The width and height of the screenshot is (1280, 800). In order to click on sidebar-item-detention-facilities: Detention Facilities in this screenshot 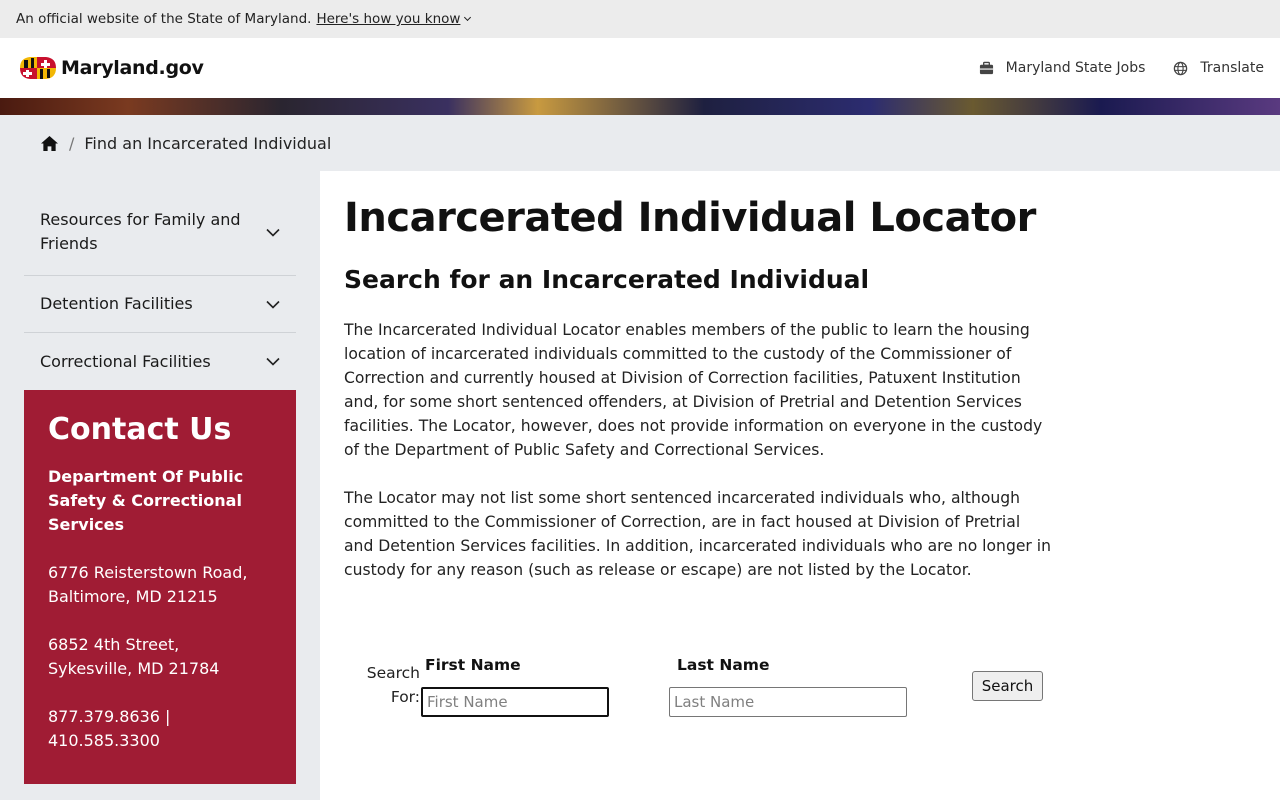, I will do `click(160, 304)`.